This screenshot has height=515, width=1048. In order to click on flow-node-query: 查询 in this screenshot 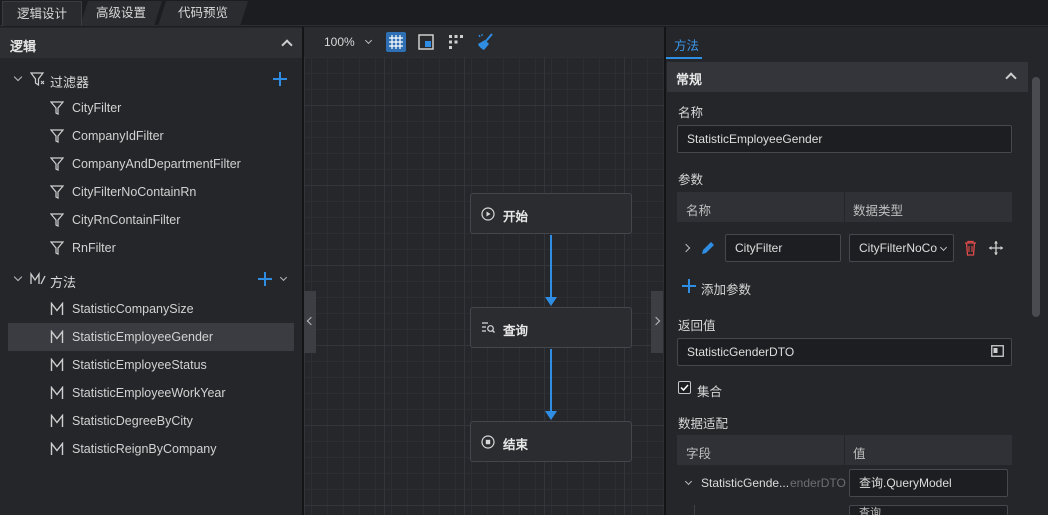, I will do `click(551, 327)`.